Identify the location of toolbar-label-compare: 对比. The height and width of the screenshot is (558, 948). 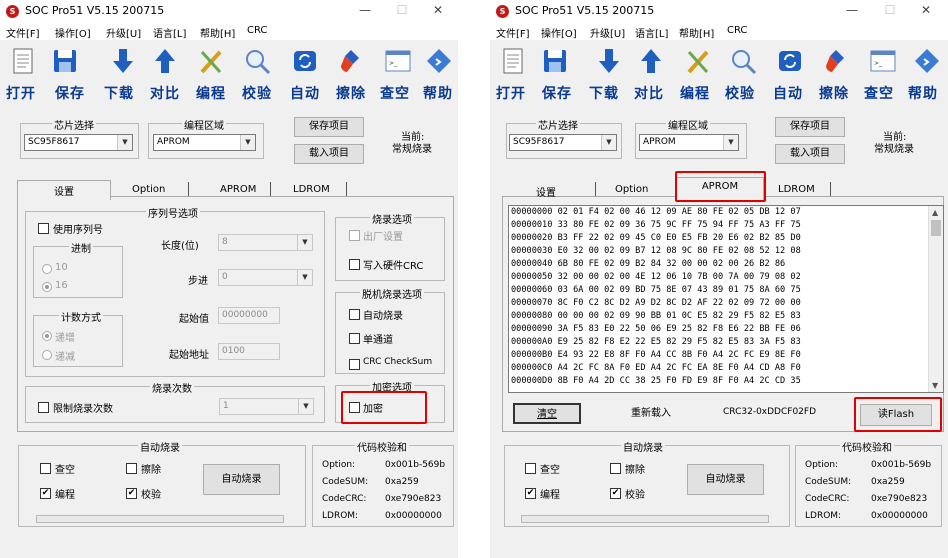
(649, 93).